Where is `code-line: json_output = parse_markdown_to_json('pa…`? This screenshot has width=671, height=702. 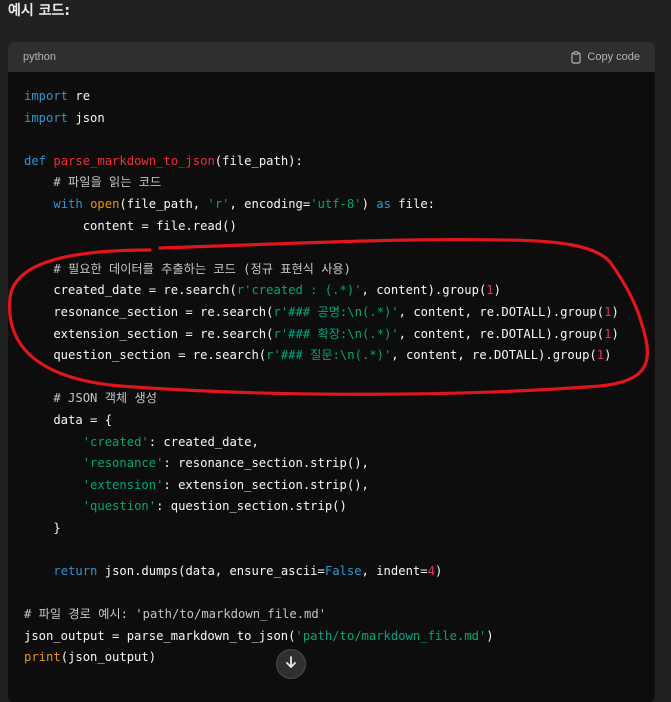
code-line: json_output = parse_markdown_to_json('pa… is located at coordinates (339, 637).